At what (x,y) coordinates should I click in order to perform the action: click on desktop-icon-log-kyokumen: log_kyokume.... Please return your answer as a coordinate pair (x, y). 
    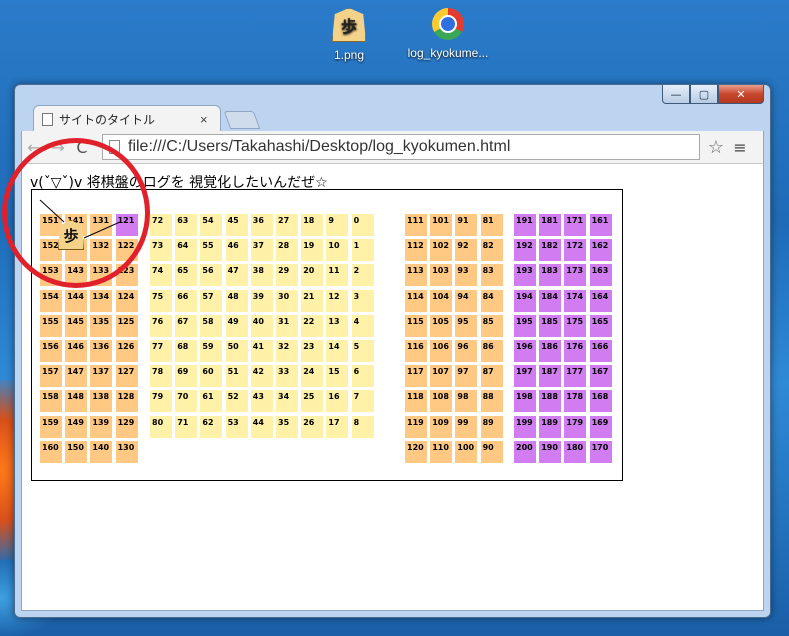
    Looking at the image, I should click on (448, 34).